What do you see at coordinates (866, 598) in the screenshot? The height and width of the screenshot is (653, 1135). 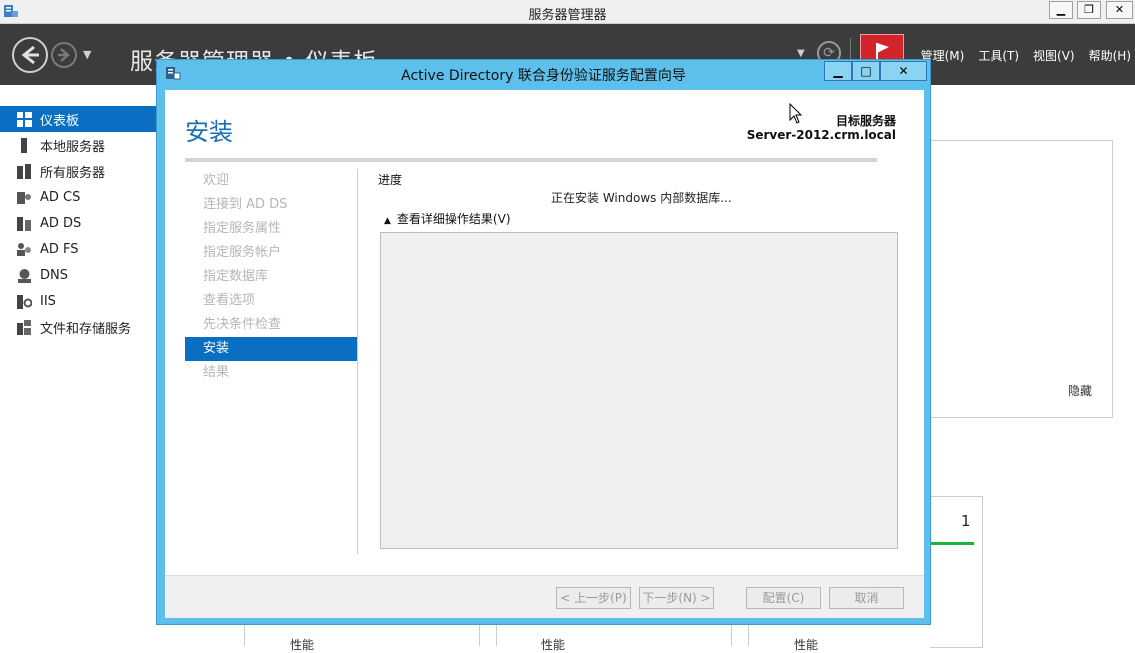 I see `cancel-button: 取消` at bounding box center [866, 598].